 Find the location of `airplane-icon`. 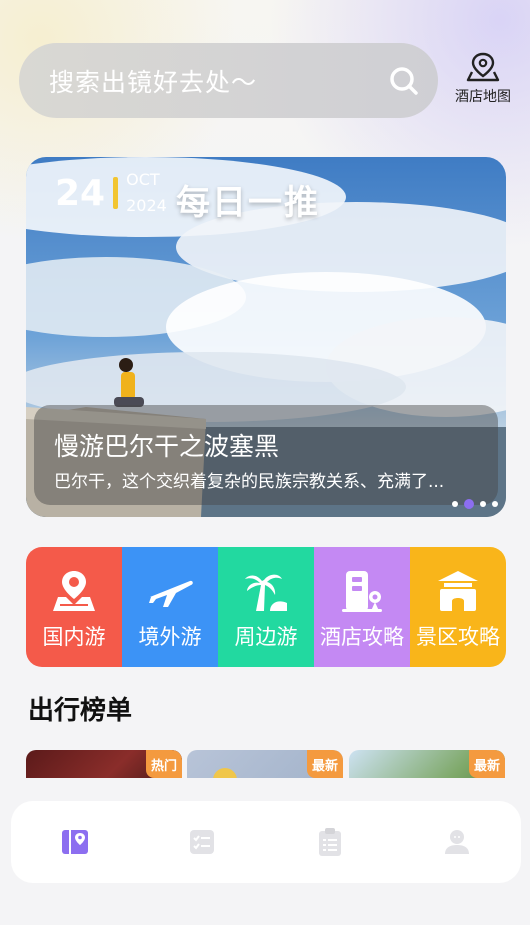

airplane-icon is located at coordinates (171, 593).